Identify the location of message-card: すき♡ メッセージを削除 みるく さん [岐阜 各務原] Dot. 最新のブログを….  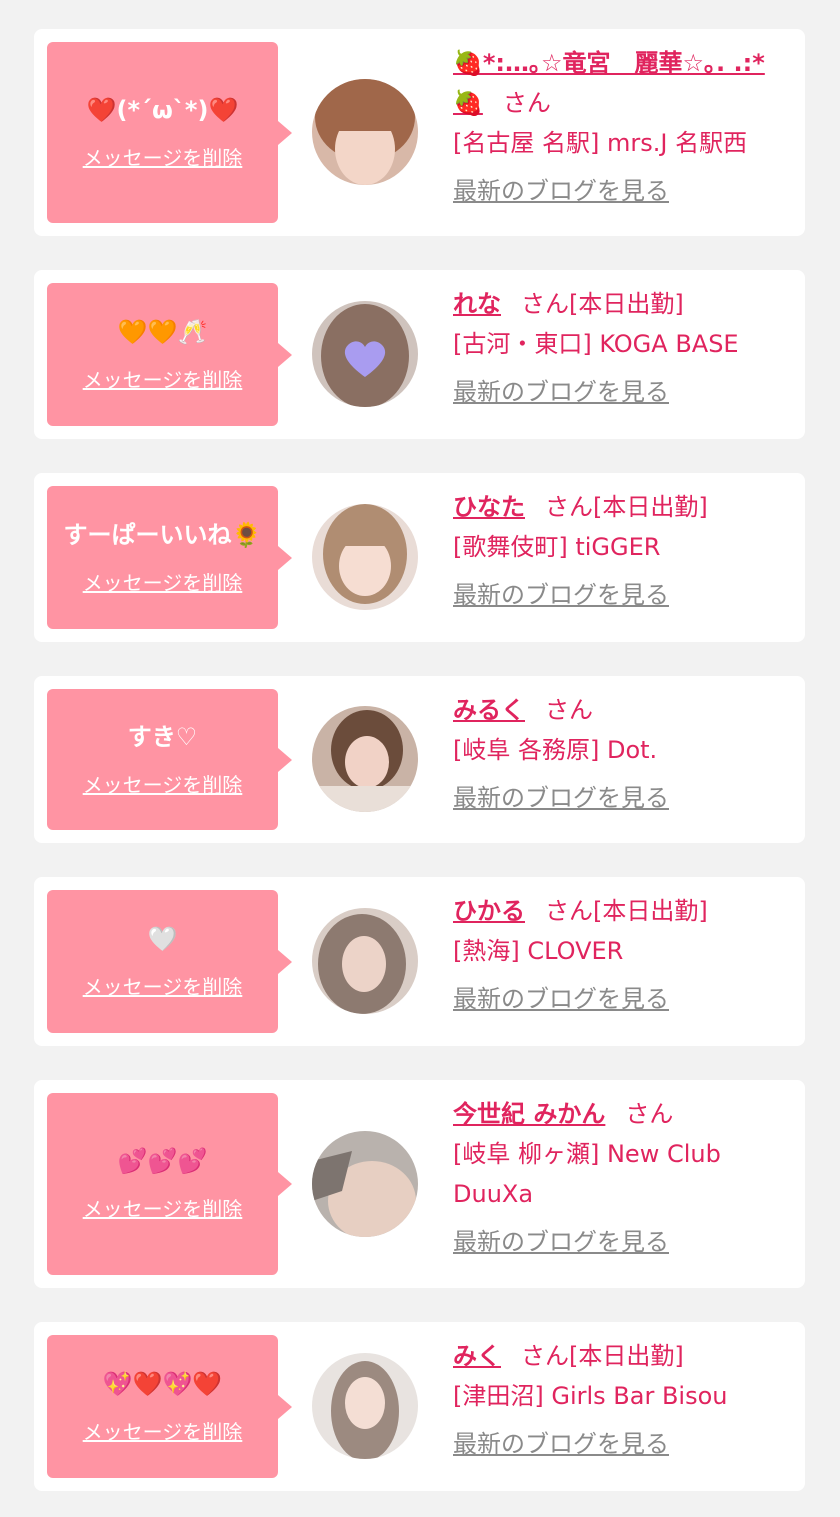
(419, 759).